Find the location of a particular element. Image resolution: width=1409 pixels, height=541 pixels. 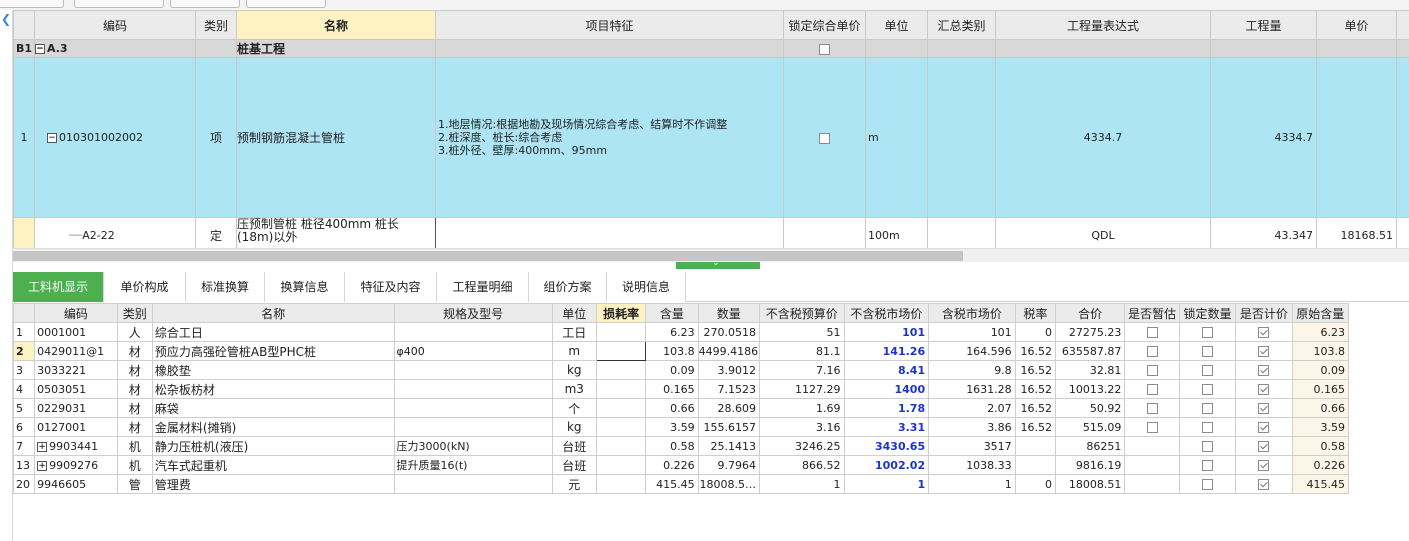

quota-category: 定 is located at coordinates (216, 232).